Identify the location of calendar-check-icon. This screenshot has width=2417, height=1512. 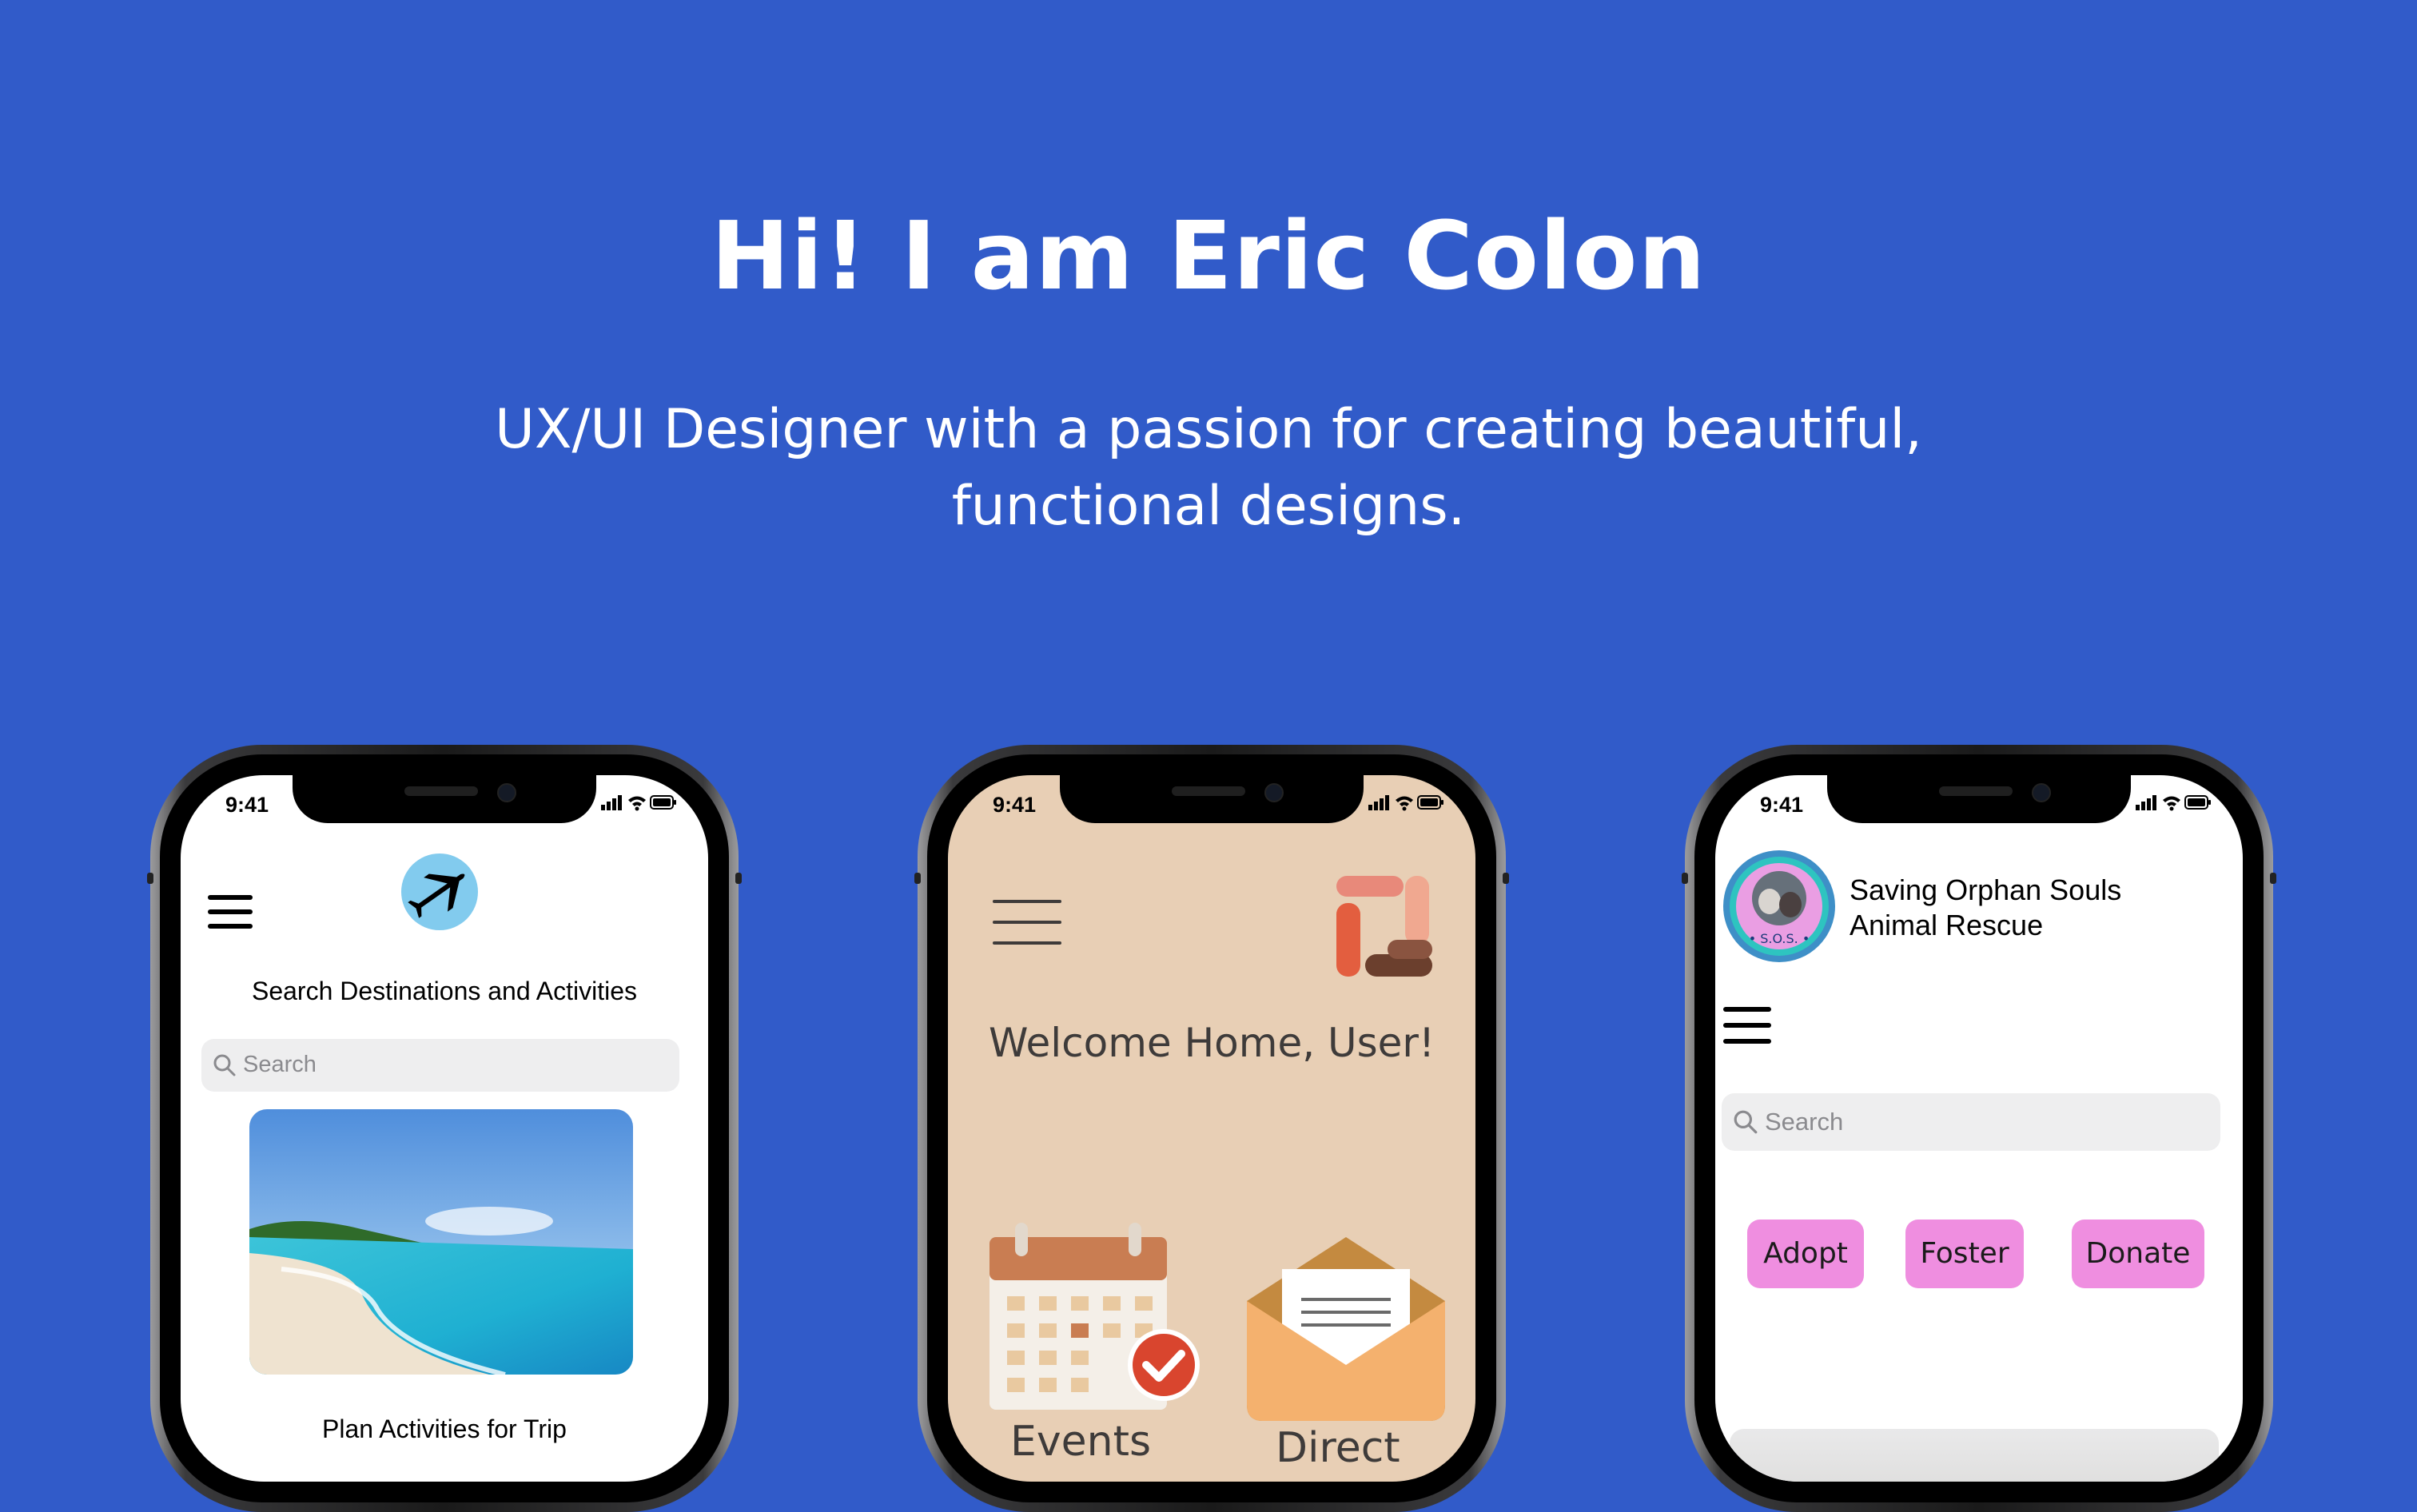
(1098, 1320).